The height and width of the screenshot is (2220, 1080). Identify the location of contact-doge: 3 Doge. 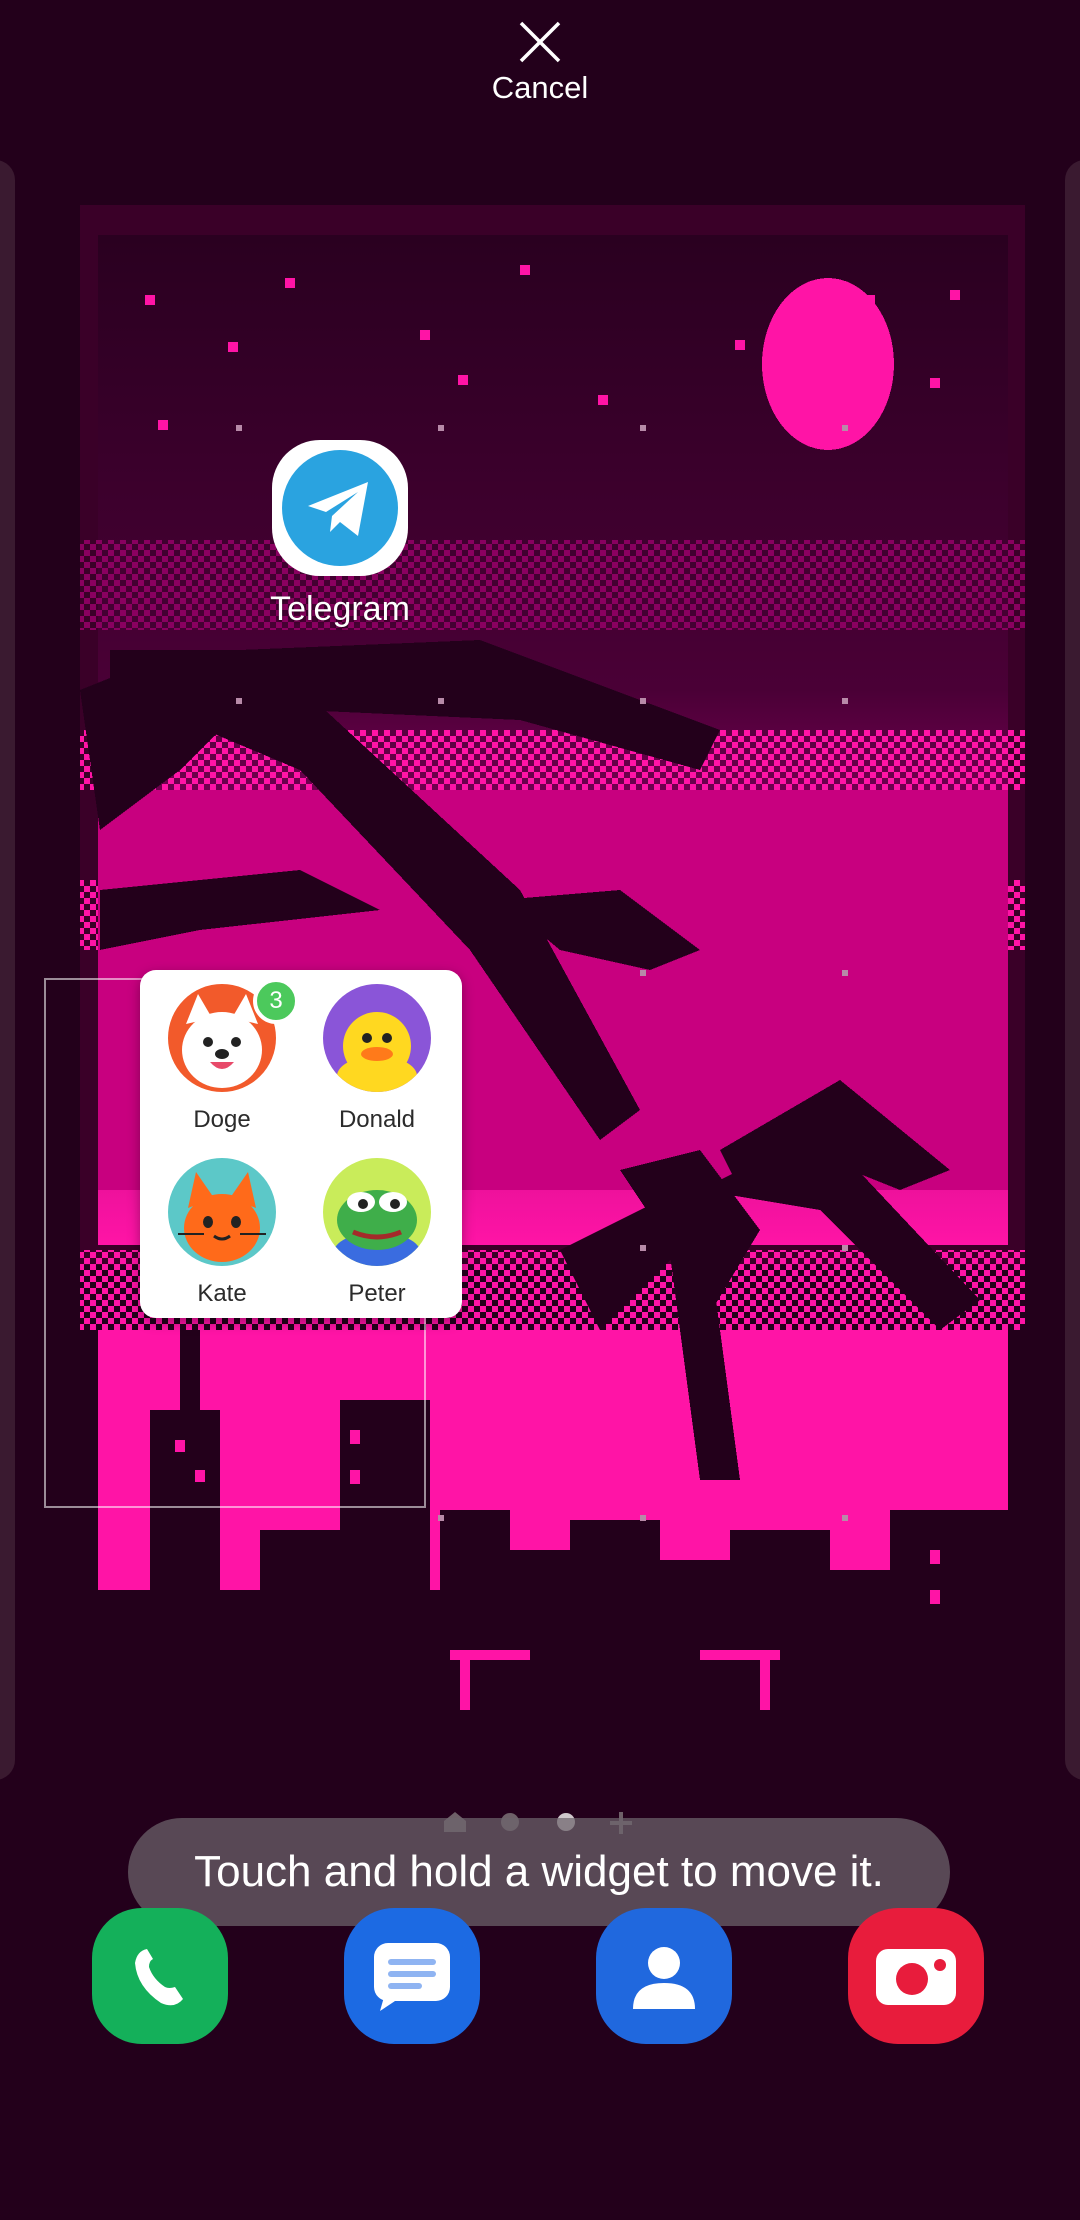
(223, 1056).